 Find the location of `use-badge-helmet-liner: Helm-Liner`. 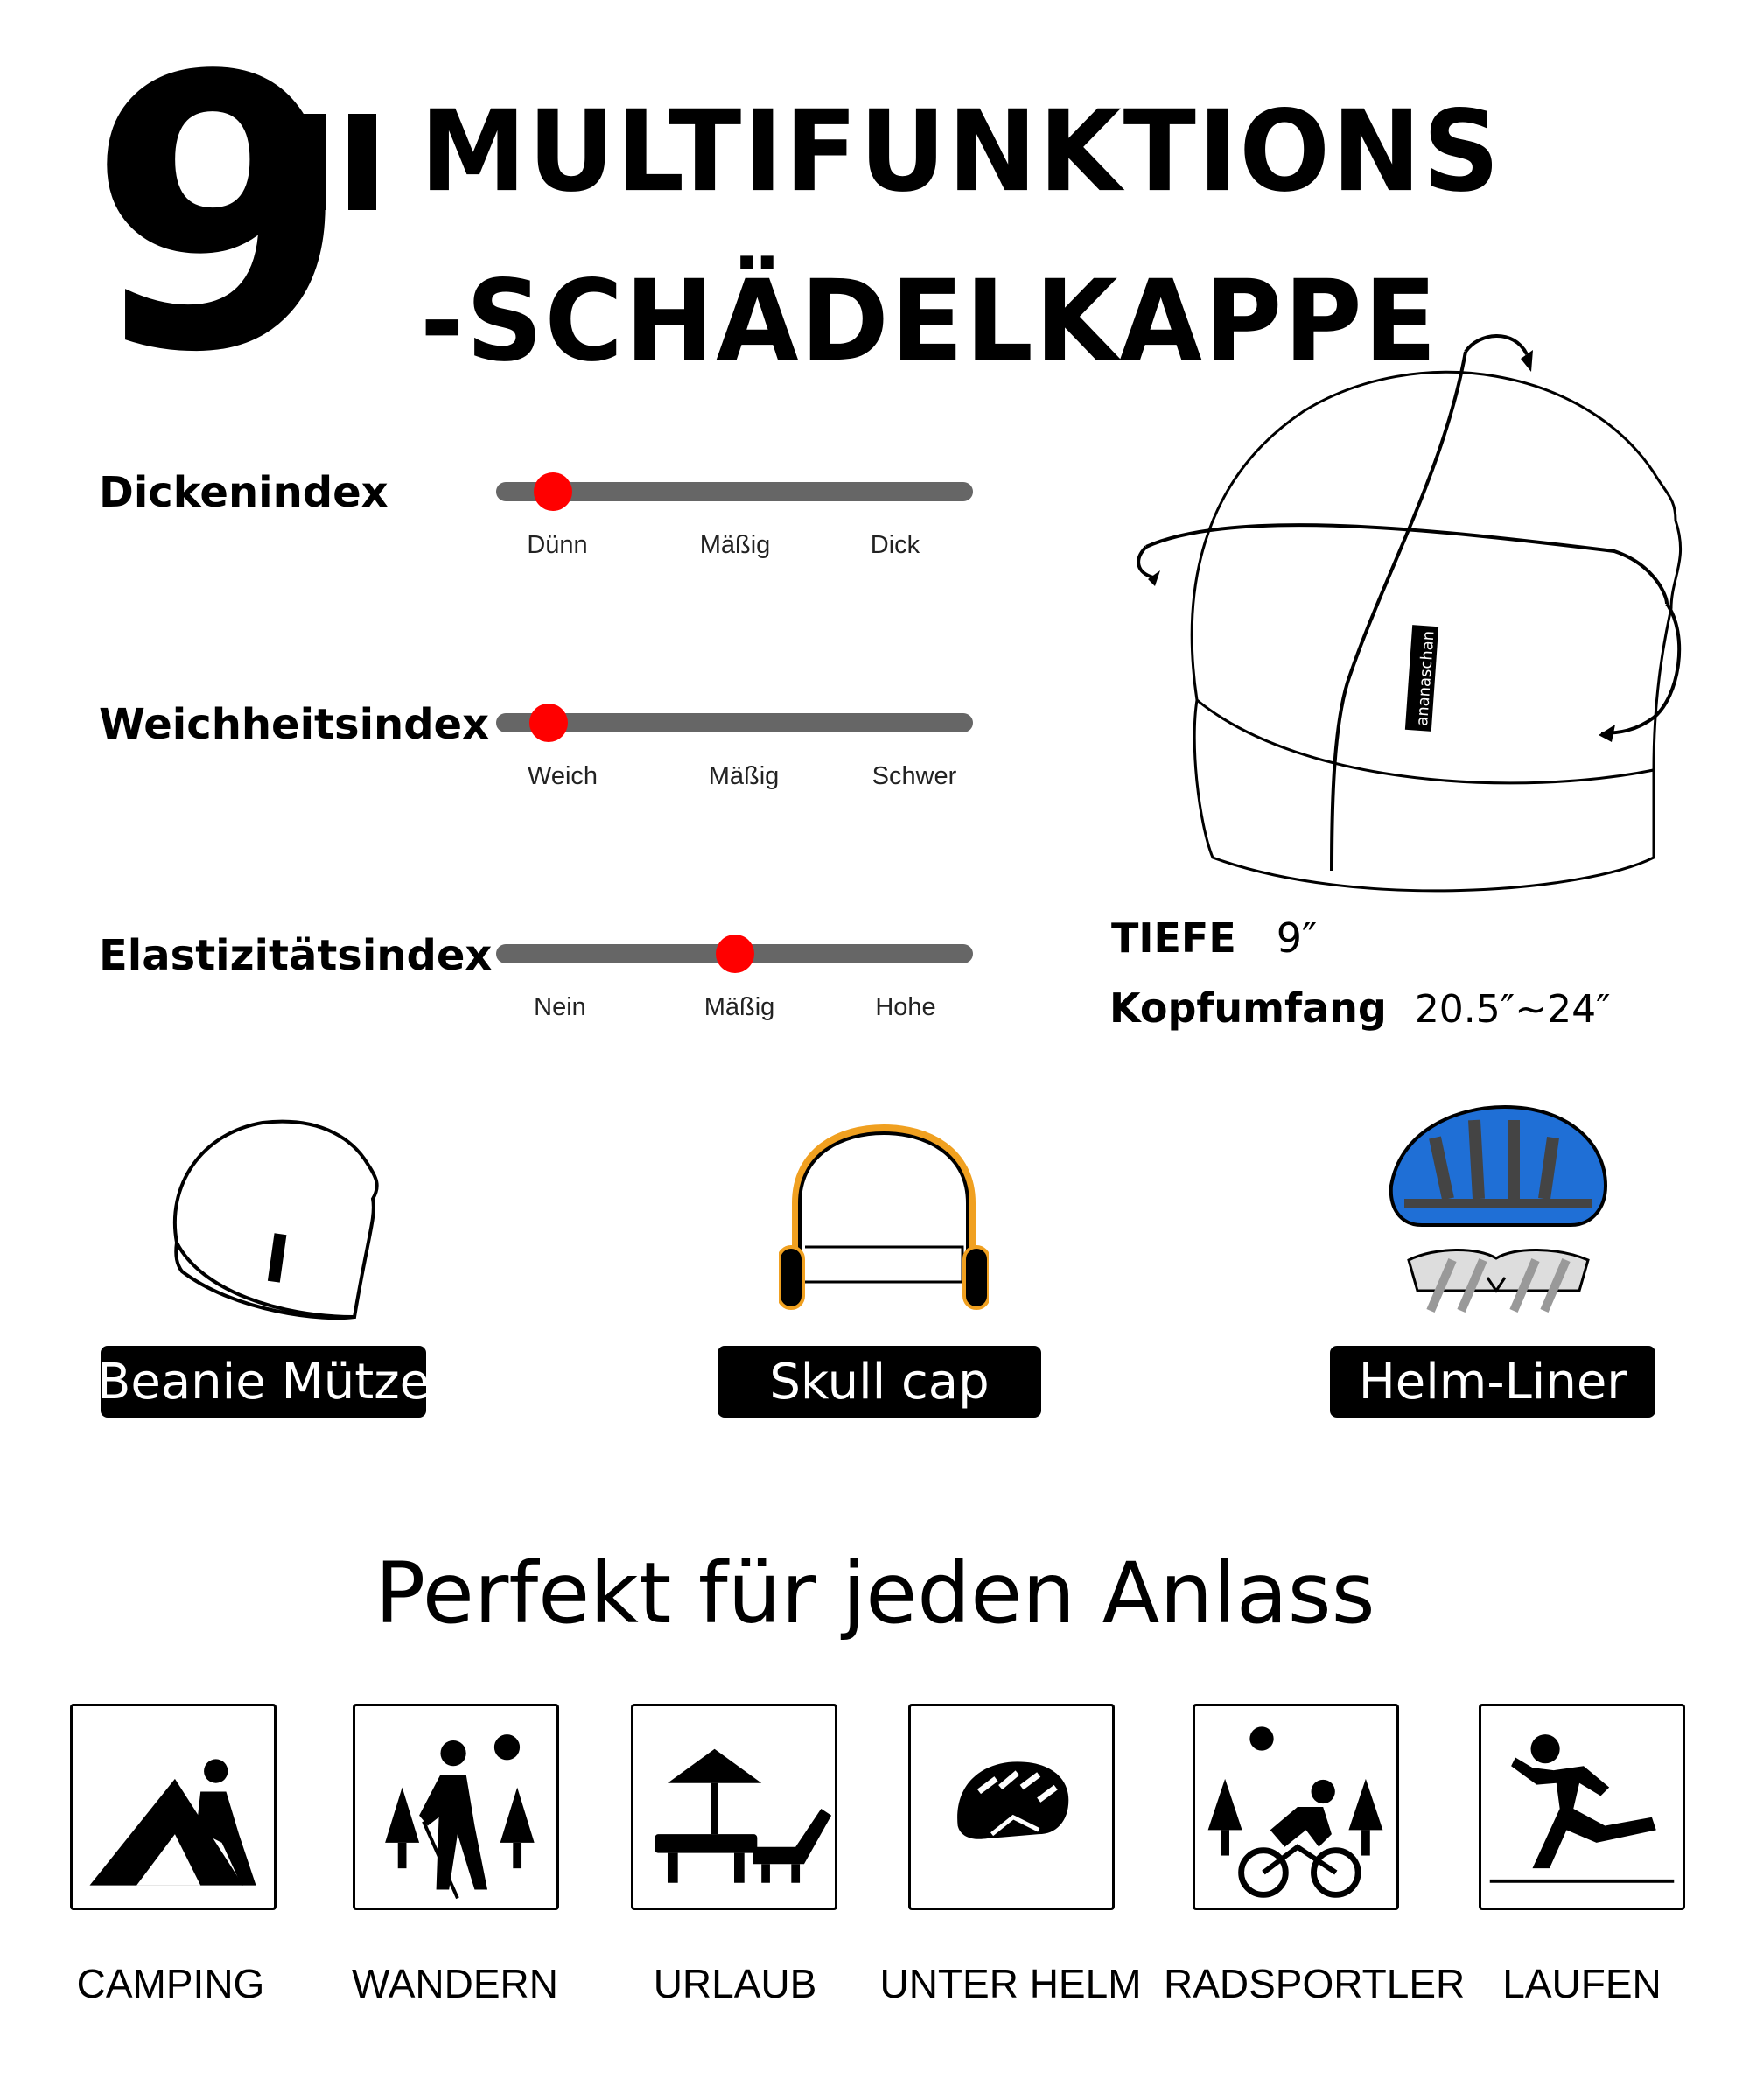

use-badge-helmet-liner: Helm-Liner is located at coordinates (1493, 1382).